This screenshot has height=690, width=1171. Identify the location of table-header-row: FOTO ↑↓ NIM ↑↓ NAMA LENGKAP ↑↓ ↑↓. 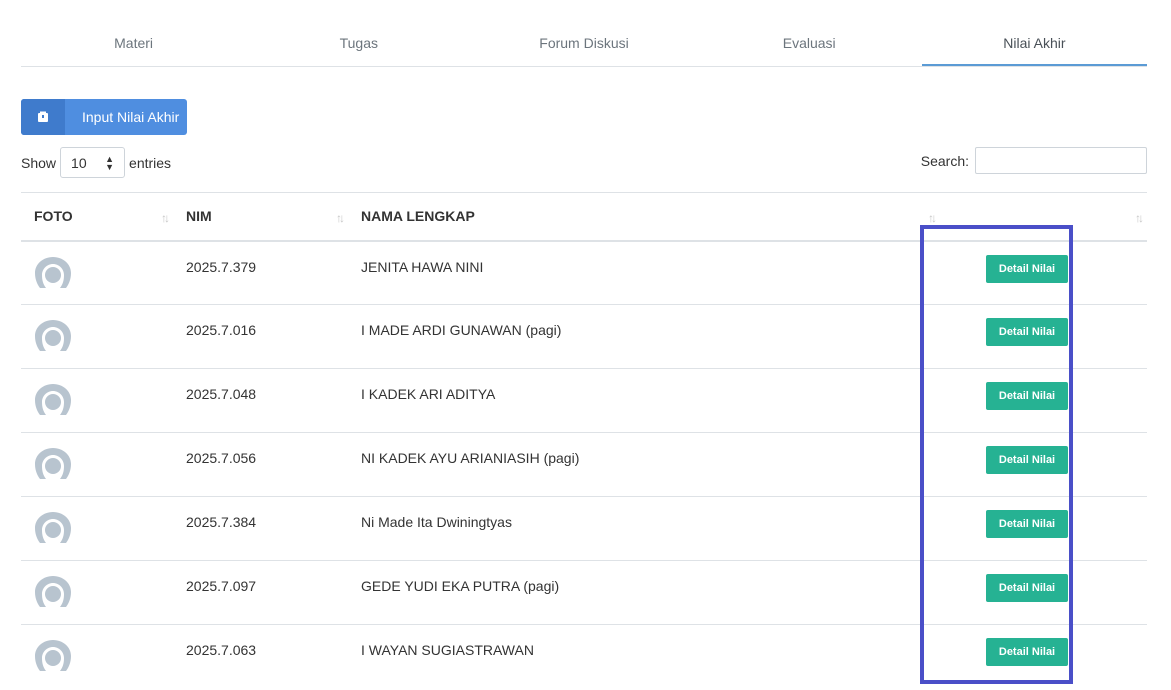
(584, 217).